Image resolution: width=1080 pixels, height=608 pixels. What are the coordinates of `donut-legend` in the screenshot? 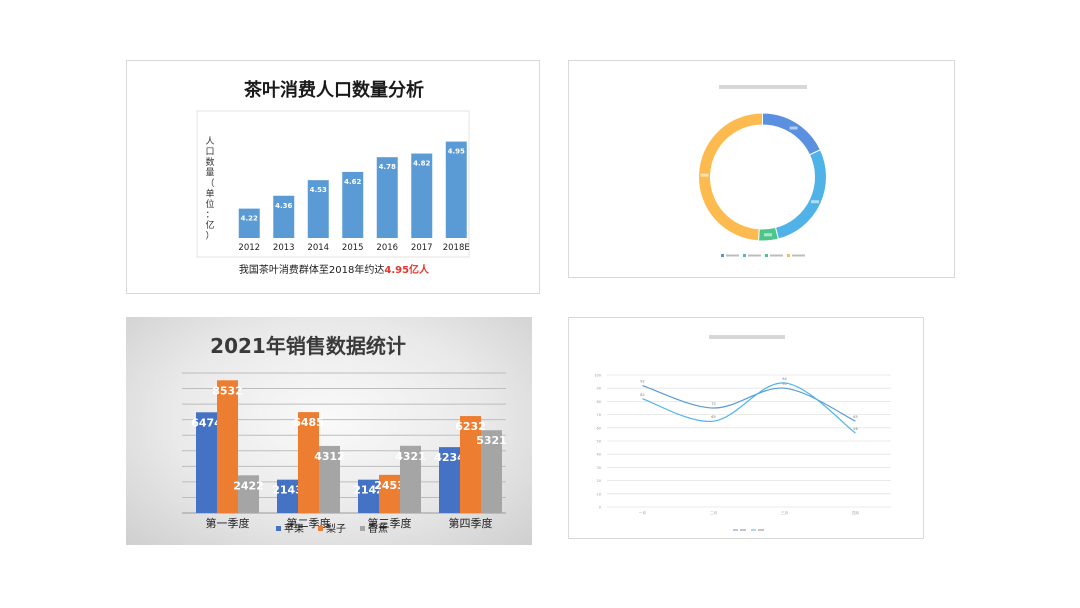 It's located at (763, 255).